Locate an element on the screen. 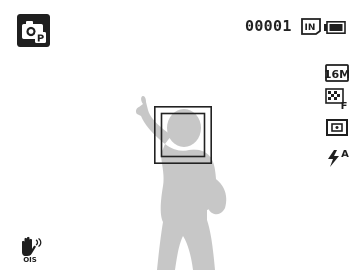  svg-text: 16M is located at coordinates (337, 74).